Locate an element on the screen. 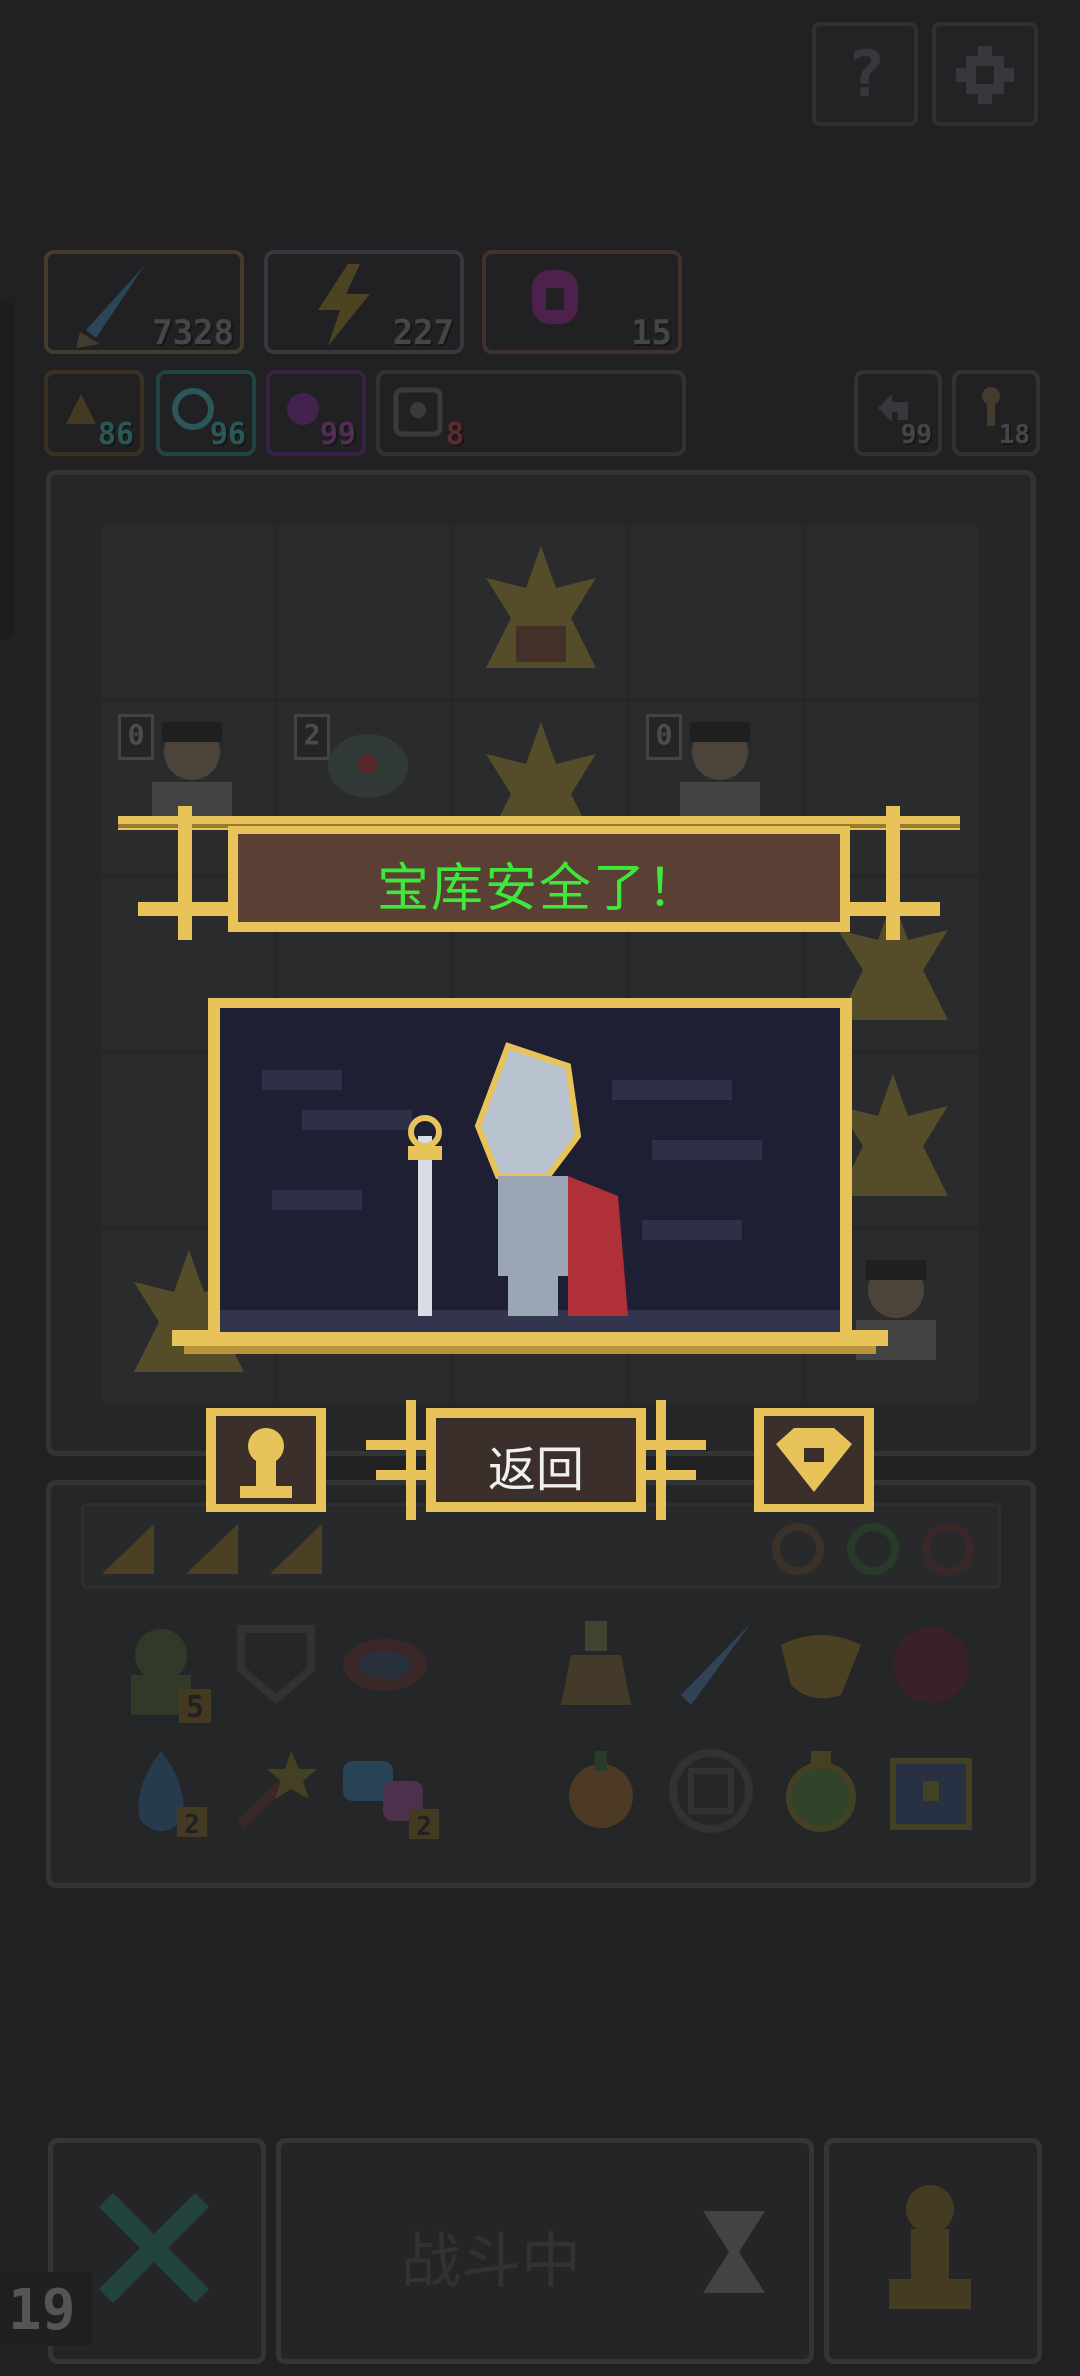 This screenshot has height=2376, width=1080. hero-portrait-frame is located at coordinates (530, 1181).